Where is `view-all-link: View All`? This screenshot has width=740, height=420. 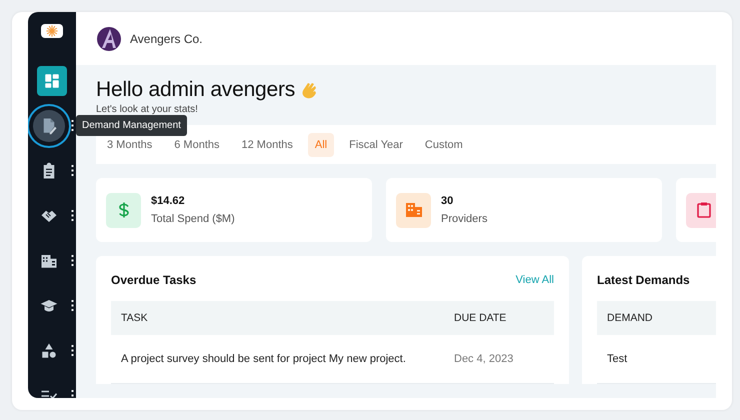 view-all-link: View All is located at coordinates (535, 280).